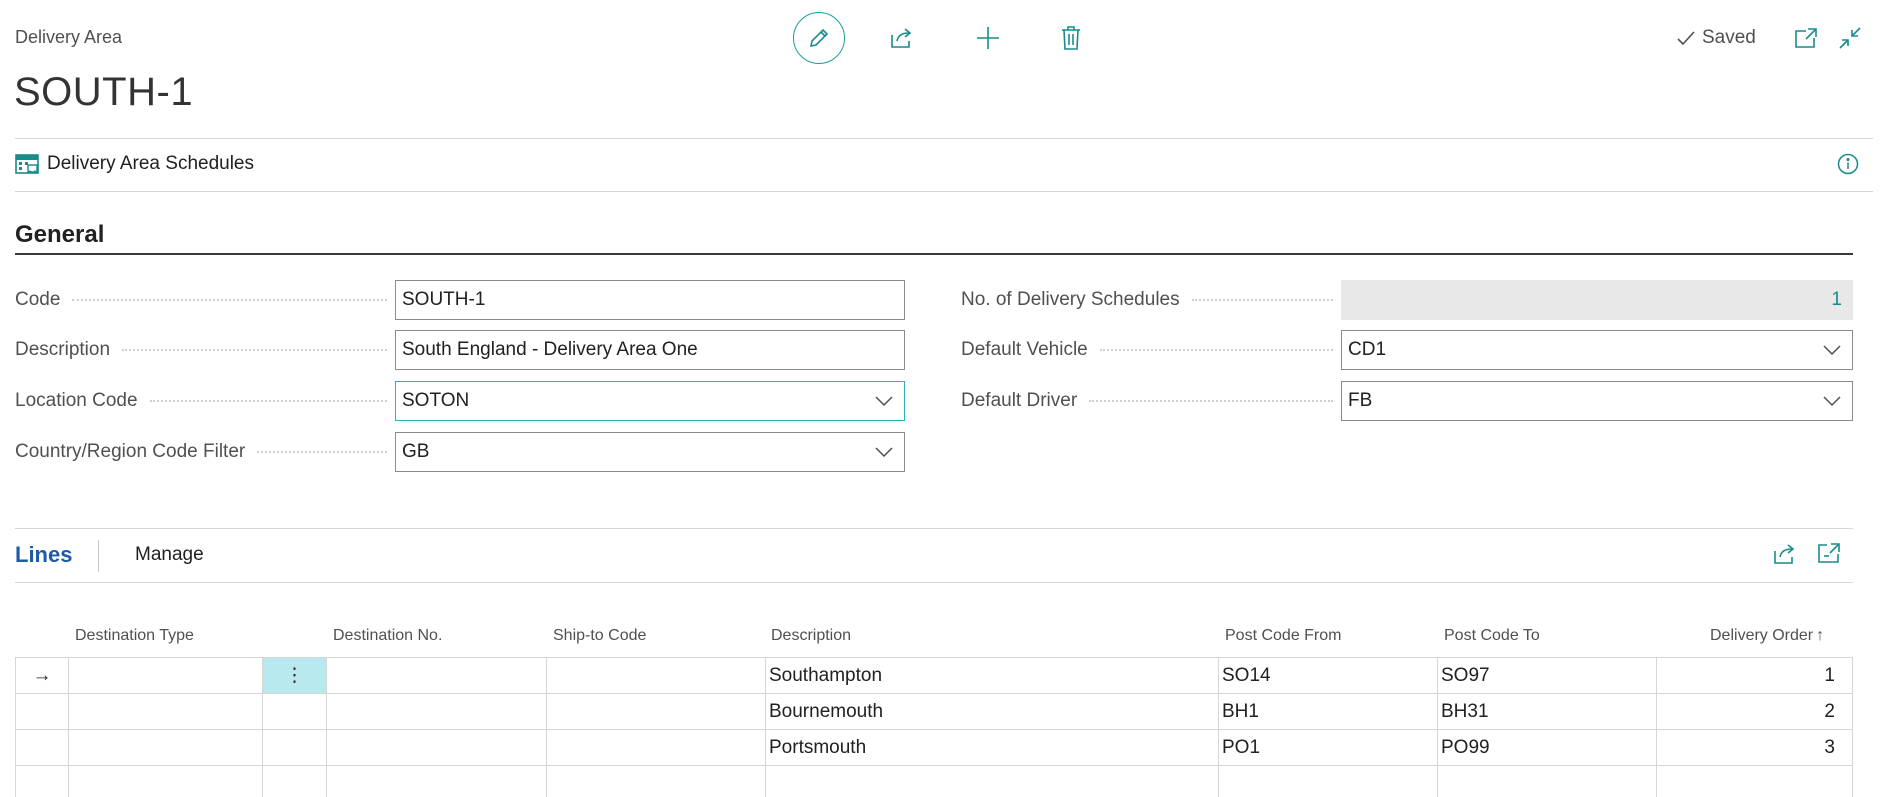 This screenshot has width=1880, height=797. Describe the element at coordinates (934, 254) in the screenshot. I see `section-rule` at that location.